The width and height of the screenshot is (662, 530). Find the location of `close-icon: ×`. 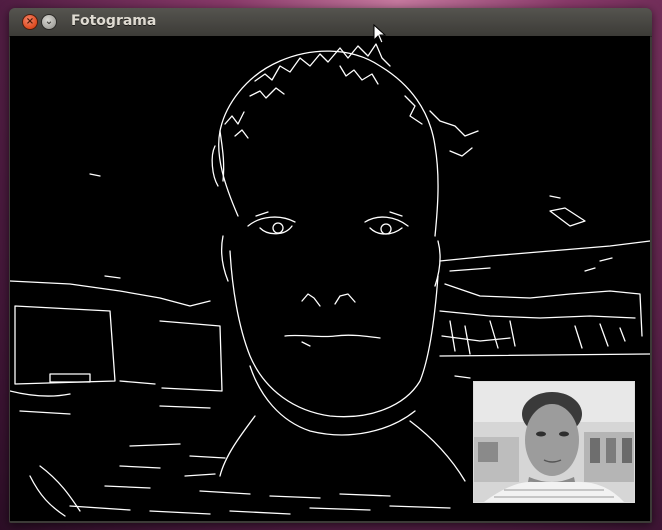

close-icon: × is located at coordinates (30, 22).